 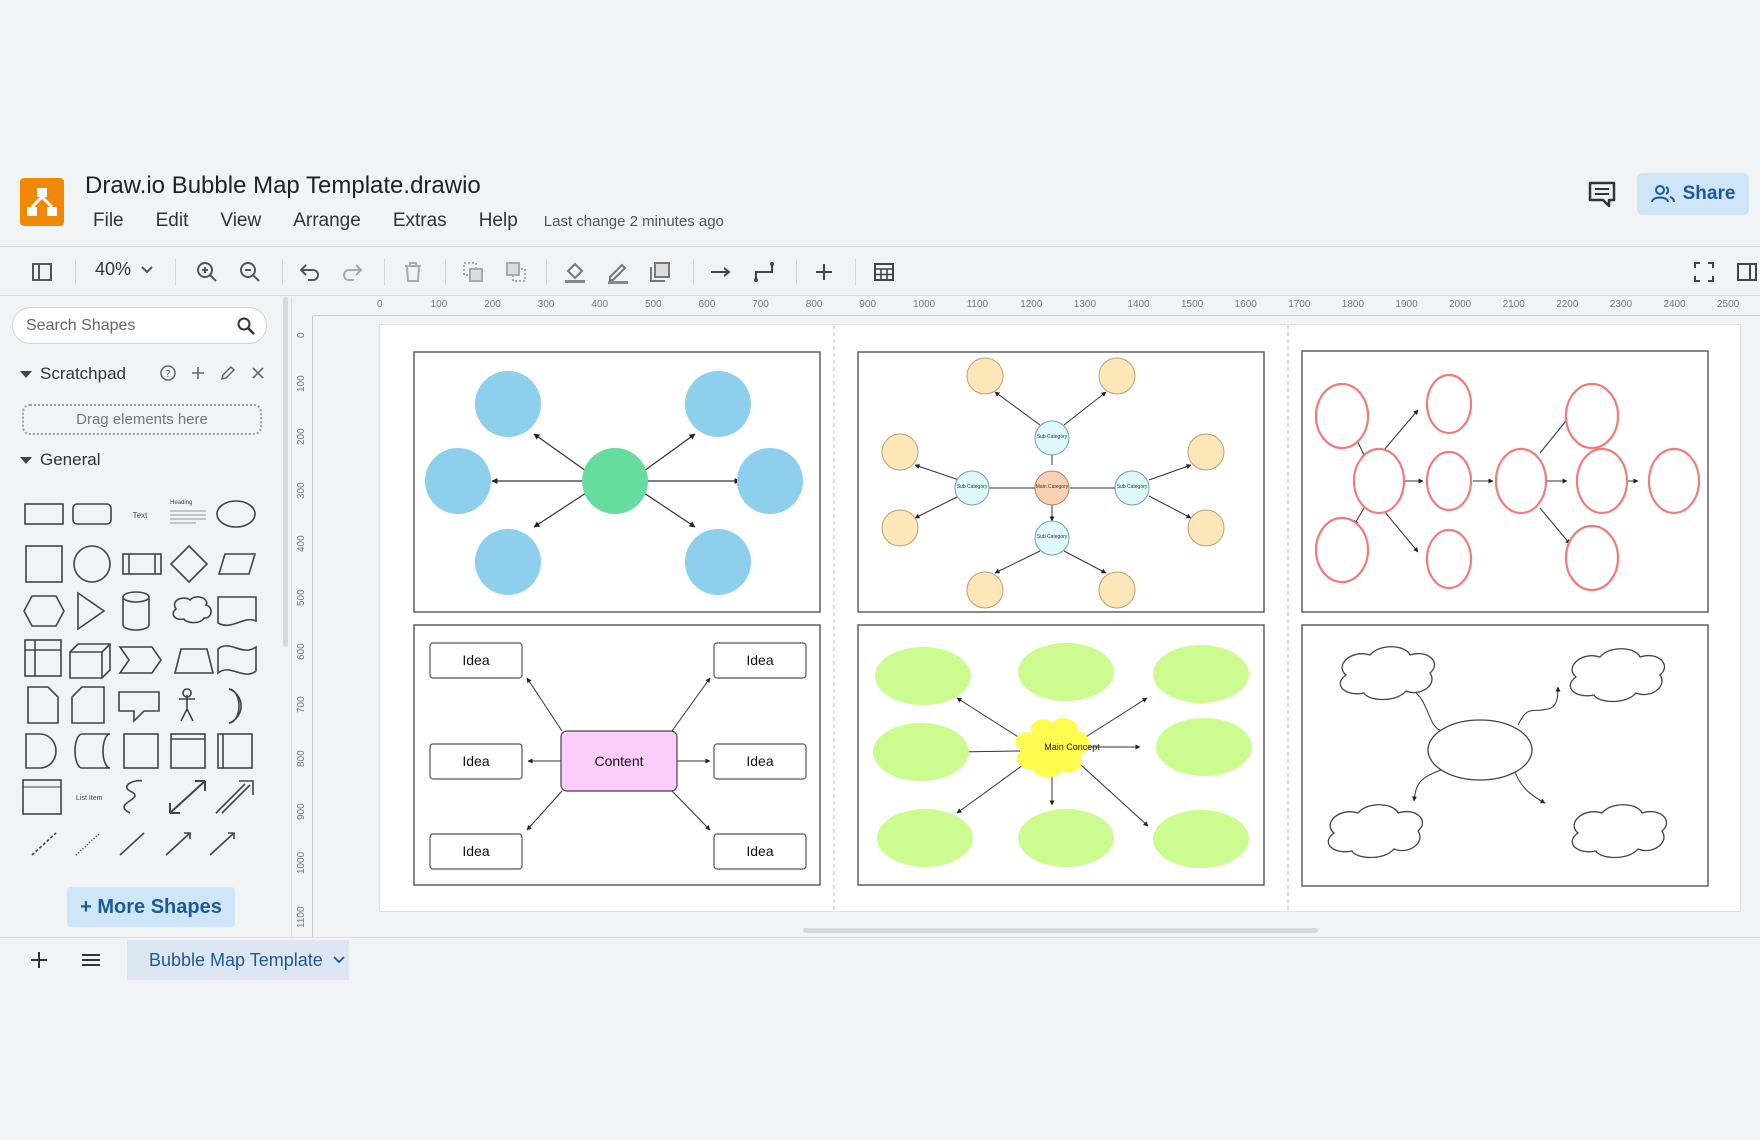 What do you see at coordinates (301, 812) in the screenshot?
I see `ruler-tick-label: 900` at bounding box center [301, 812].